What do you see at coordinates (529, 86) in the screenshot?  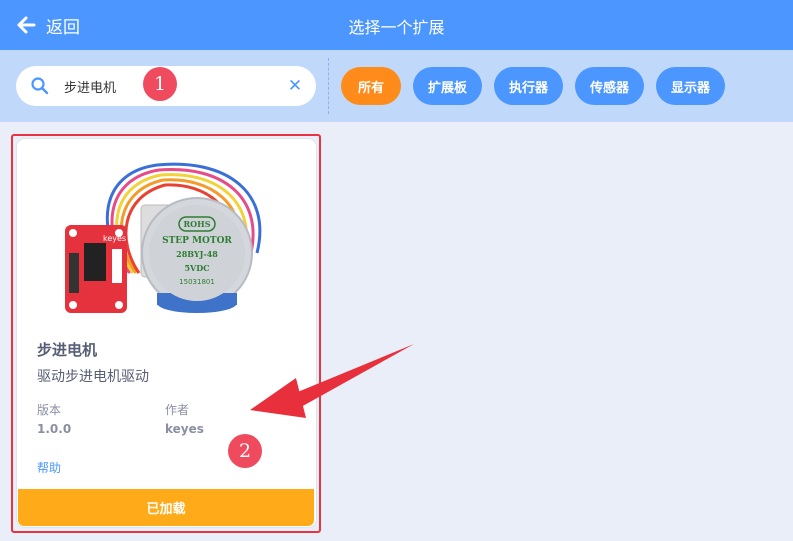 I see `filter-actuators: 执行器` at bounding box center [529, 86].